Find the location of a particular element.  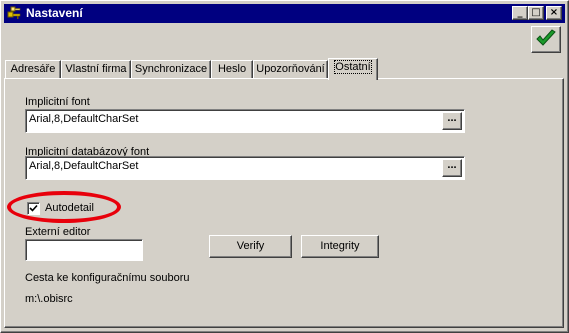

autodetail-label: Autodetail is located at coordinates (69, 208).